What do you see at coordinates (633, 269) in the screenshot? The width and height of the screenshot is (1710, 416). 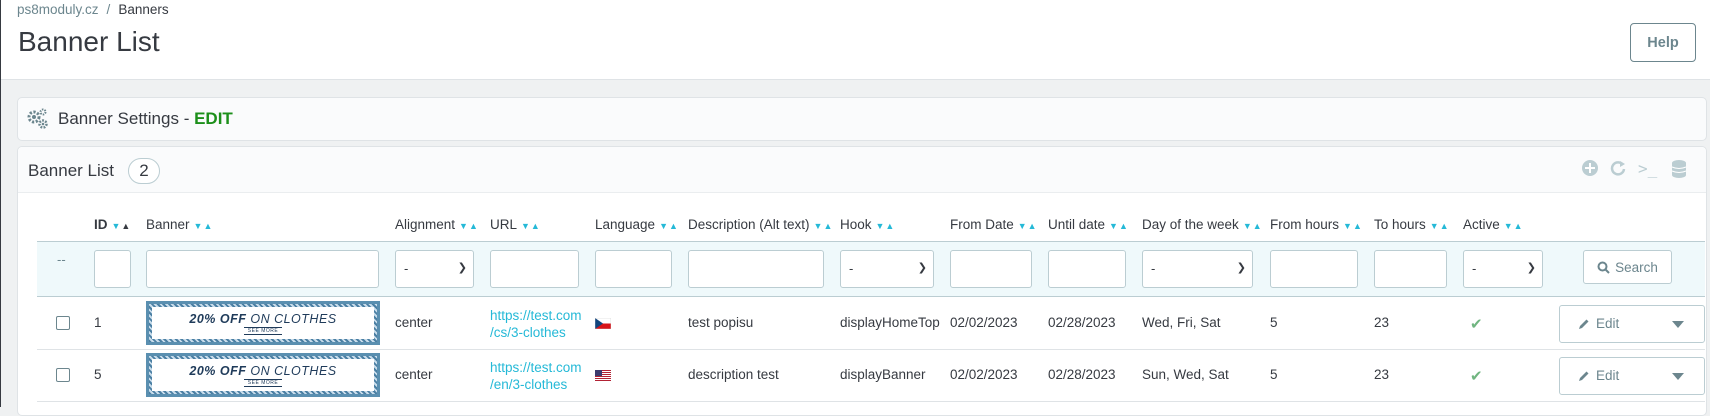 I see `filter-language-input` at bounding box center [633, 269].